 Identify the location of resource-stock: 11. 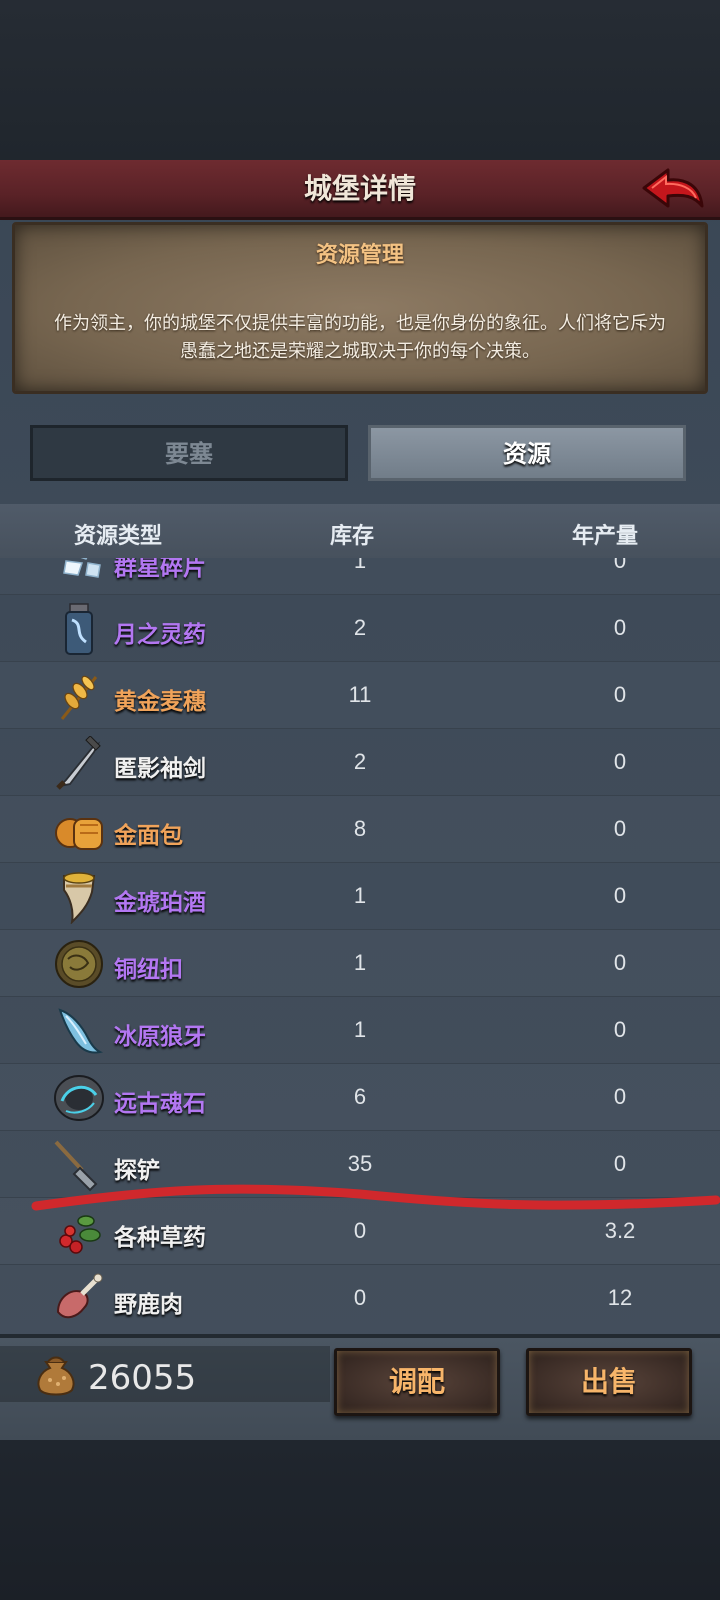
(360, 694).